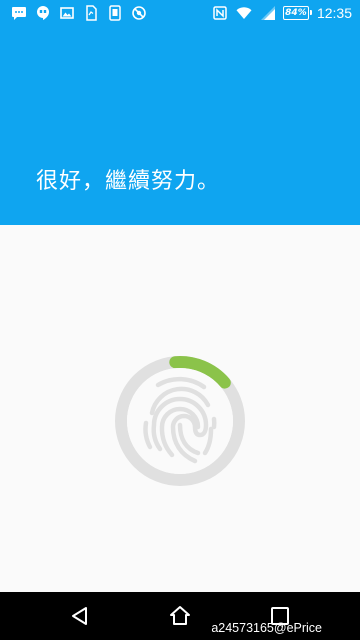 The width and height of the screenshot is (360, 640). Describe the element at coordinates (79, 12) in the screenshot. I see `notification-icons` at that location.